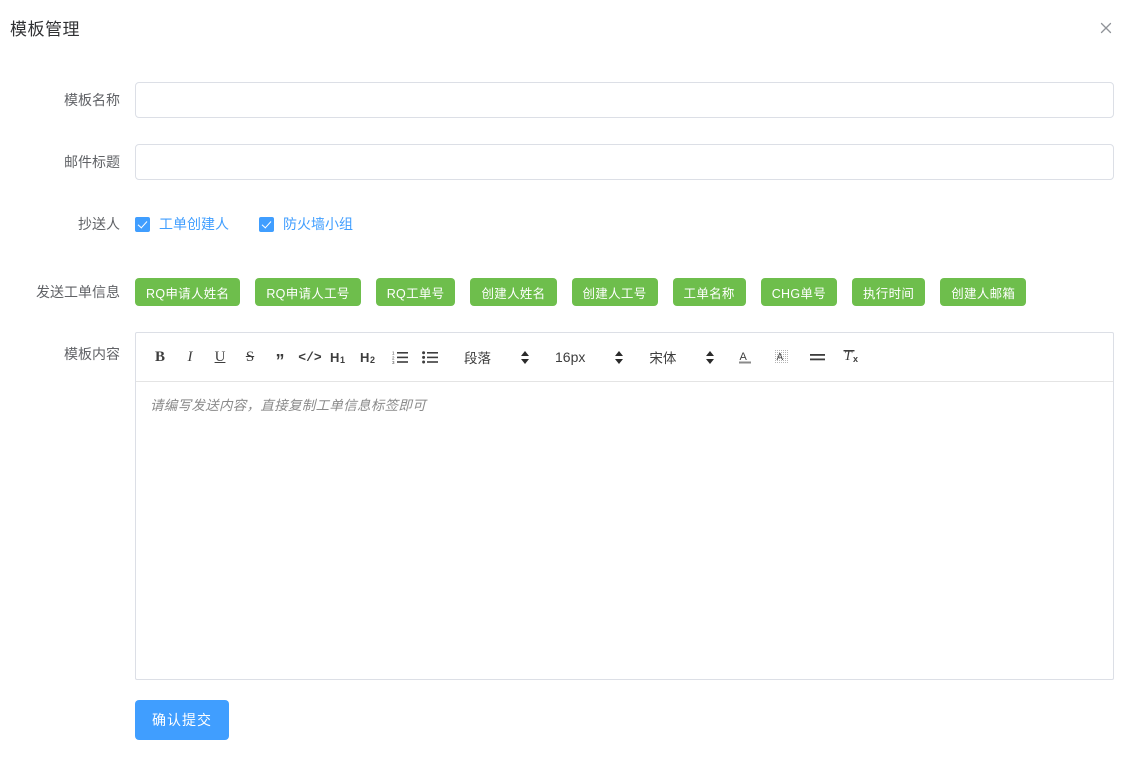  What do you see at coordinates (194, 224) in the screenshot?
I see `cc-checkbox-label: 工单创建人` at bounding box center [194, 224].